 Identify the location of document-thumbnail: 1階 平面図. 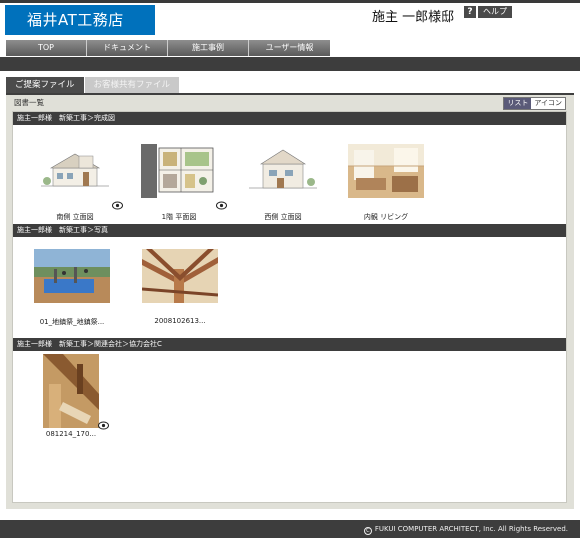
(179, 183).